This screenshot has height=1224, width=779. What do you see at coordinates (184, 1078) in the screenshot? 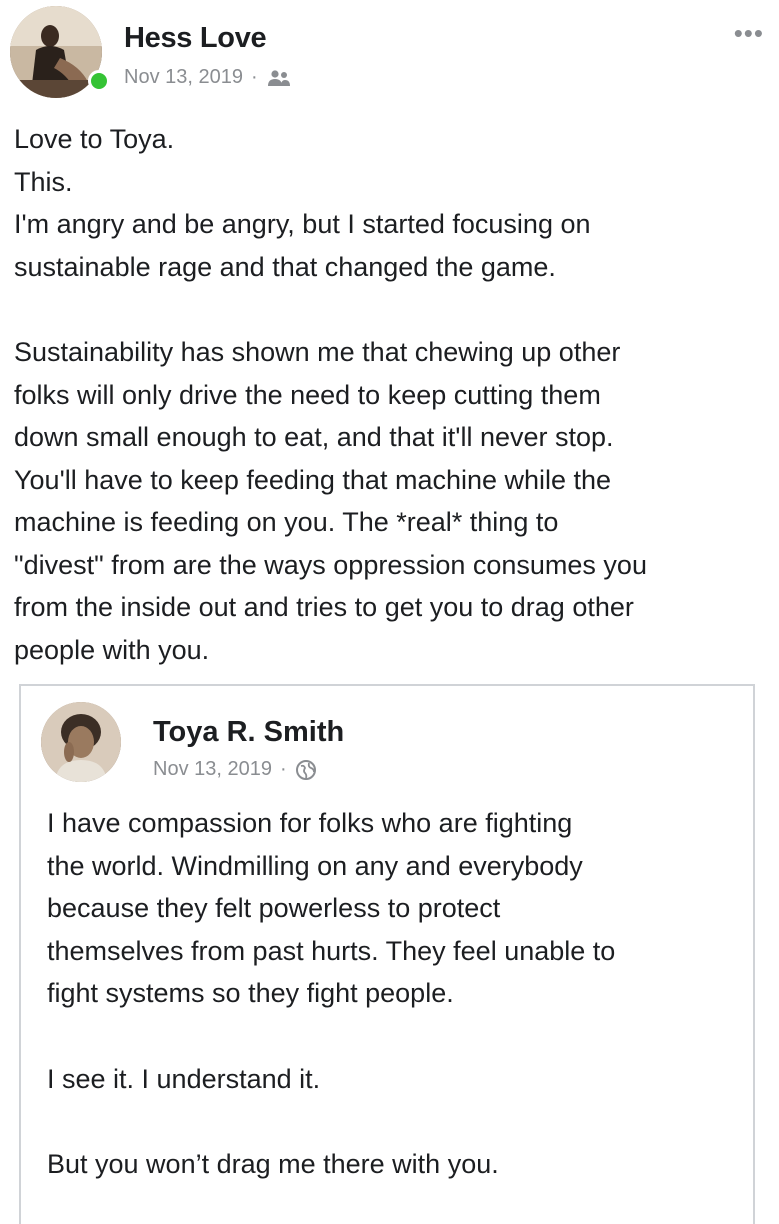
I see `text-line: I see it. I understand it.` at bounding box center [184, 1078].